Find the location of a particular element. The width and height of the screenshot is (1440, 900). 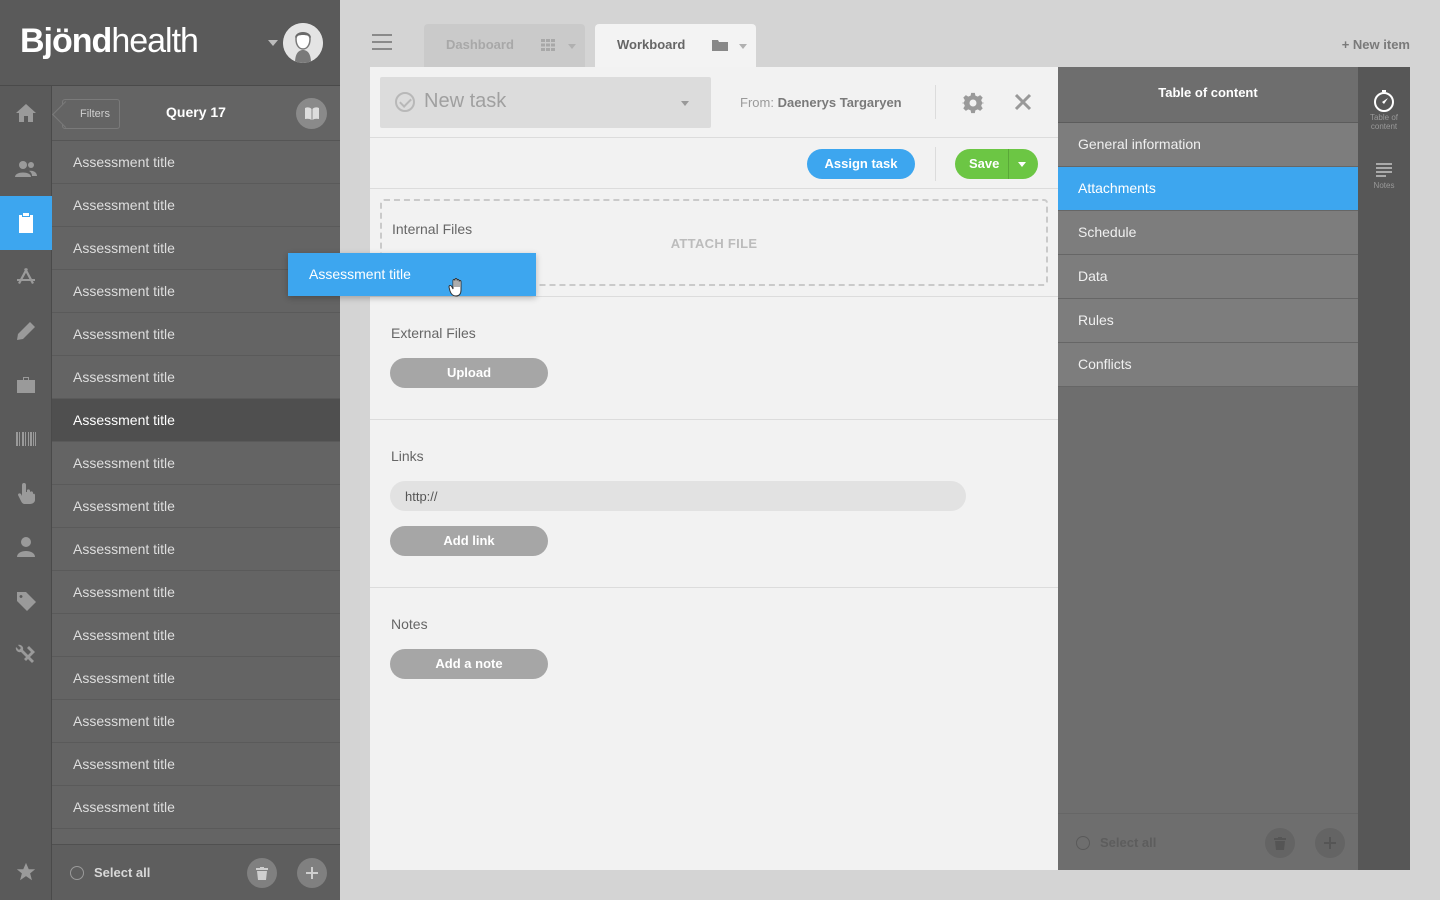

notes-tool: Notes is located at coordinates (1384, 175).